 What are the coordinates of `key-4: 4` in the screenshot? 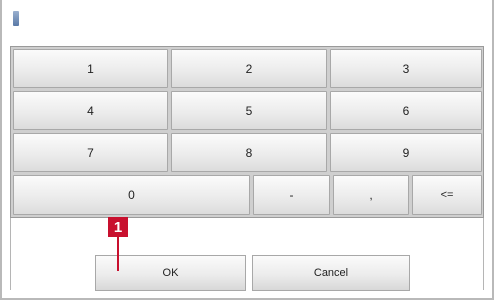 It's located at (90, 110).